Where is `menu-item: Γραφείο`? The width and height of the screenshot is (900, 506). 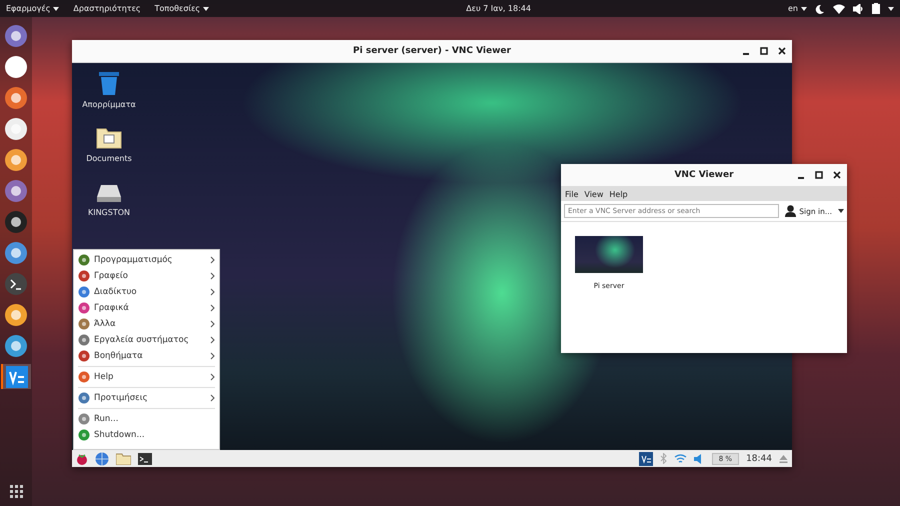
menu-item: Γραφείο is located at coordinates (146, 276).